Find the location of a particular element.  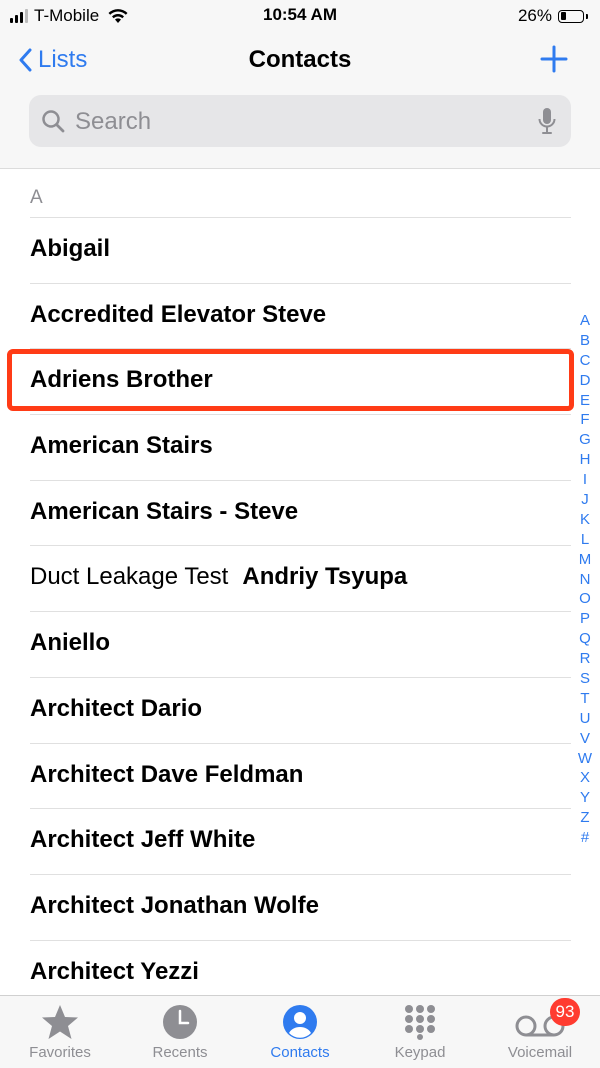

index-letter: R is located at coordinates (585, 659).